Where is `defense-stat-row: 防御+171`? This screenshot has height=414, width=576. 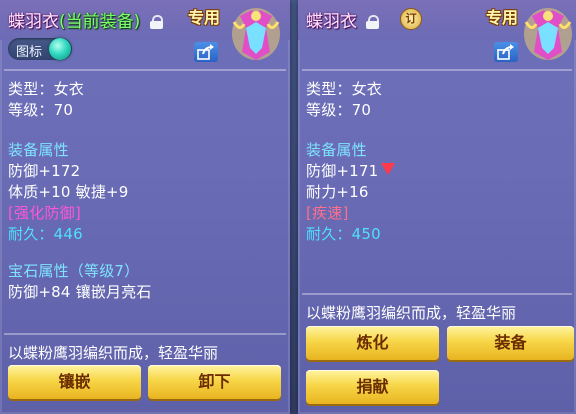
defense-stat-row: 防御+171 is located at coordinates (351, 170).